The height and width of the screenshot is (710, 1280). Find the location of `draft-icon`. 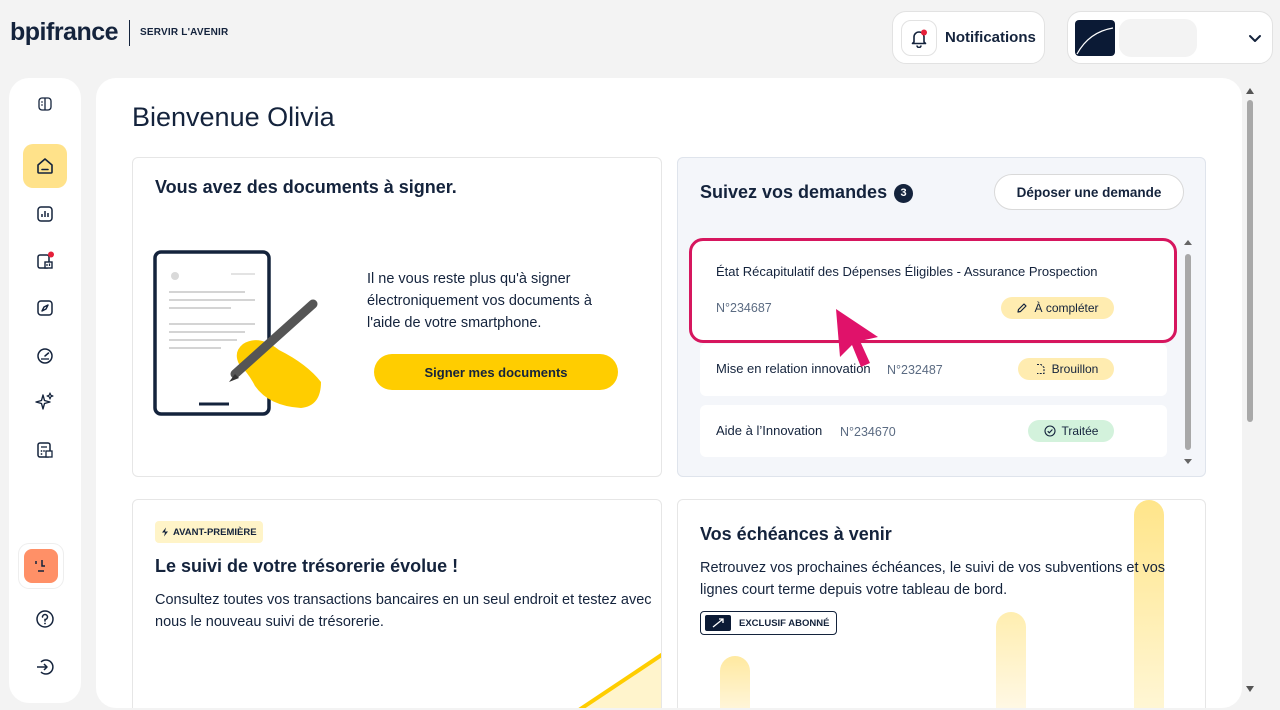

draft-icon is located at coordinates (1040, 369).